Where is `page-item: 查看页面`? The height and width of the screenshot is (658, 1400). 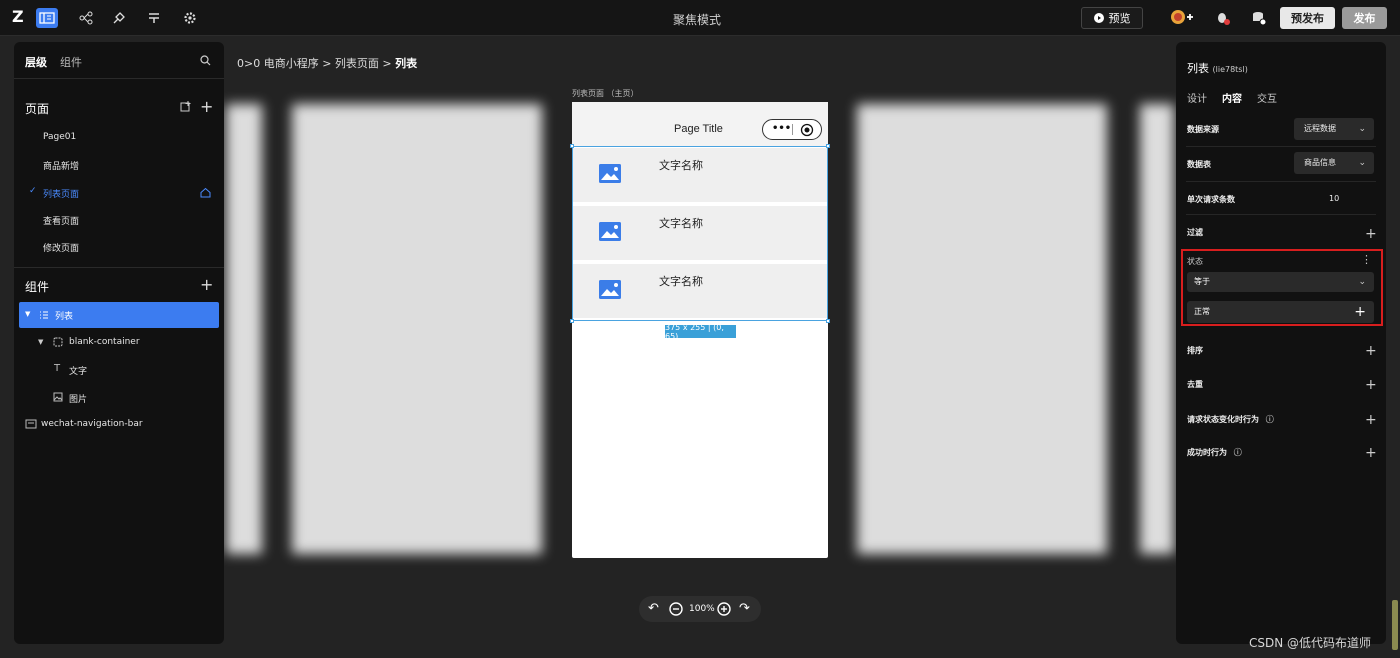 page-item: 查看页面 is located at coordinates (61, 220).